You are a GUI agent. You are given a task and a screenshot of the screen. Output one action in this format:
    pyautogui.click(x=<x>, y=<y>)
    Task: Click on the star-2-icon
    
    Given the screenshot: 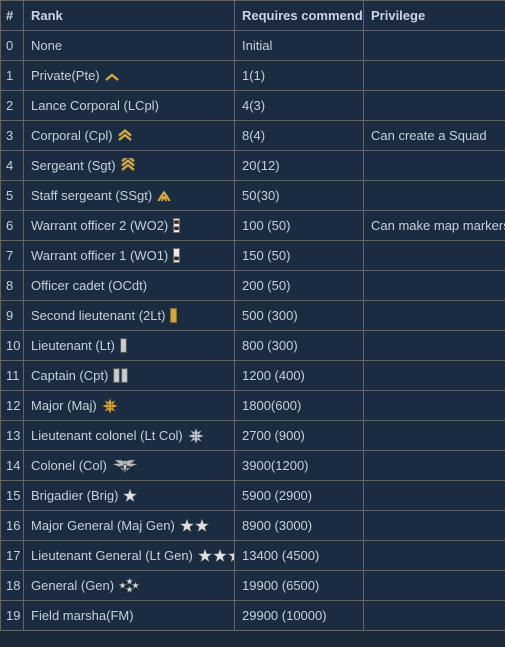 What is the action you would take?
    pyautogui.click(x=194, y=525)
    